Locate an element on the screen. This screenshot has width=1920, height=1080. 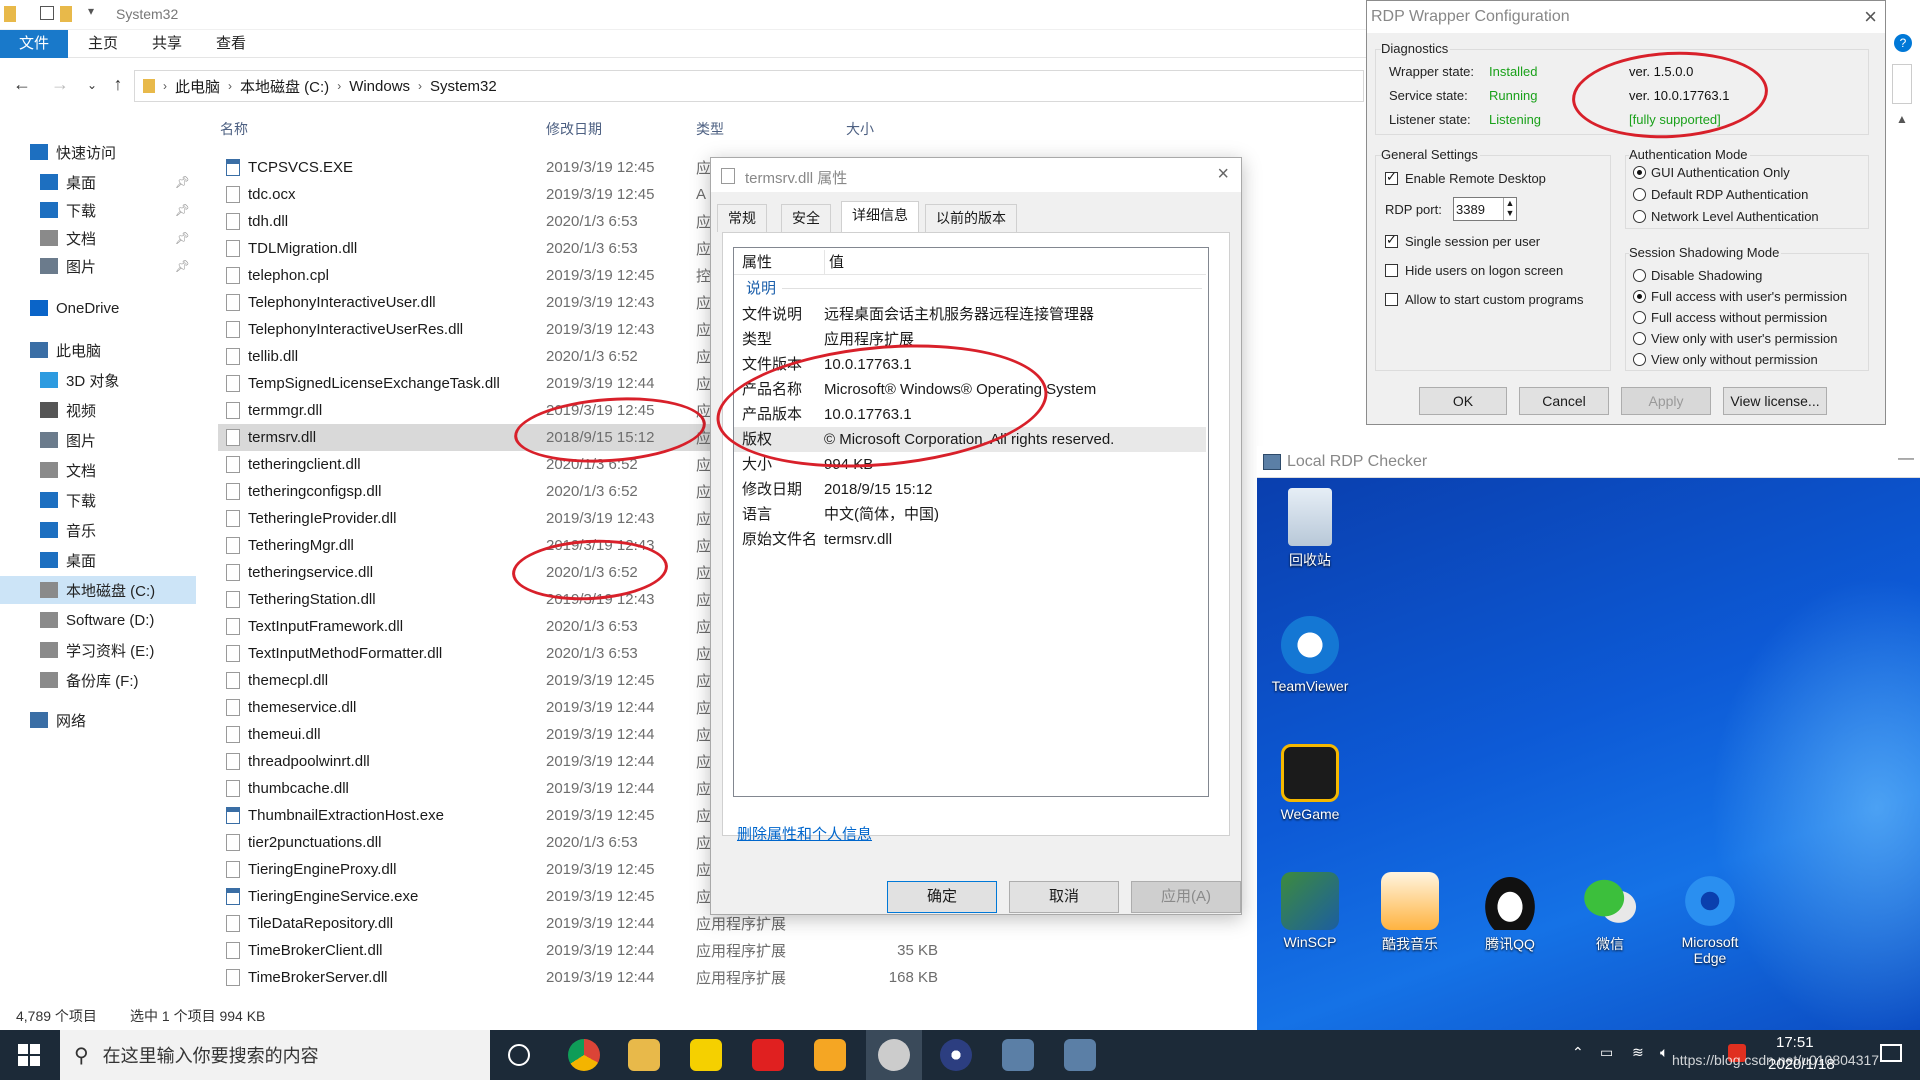
tab-security: 安全 is located at coordinates (806, 218).